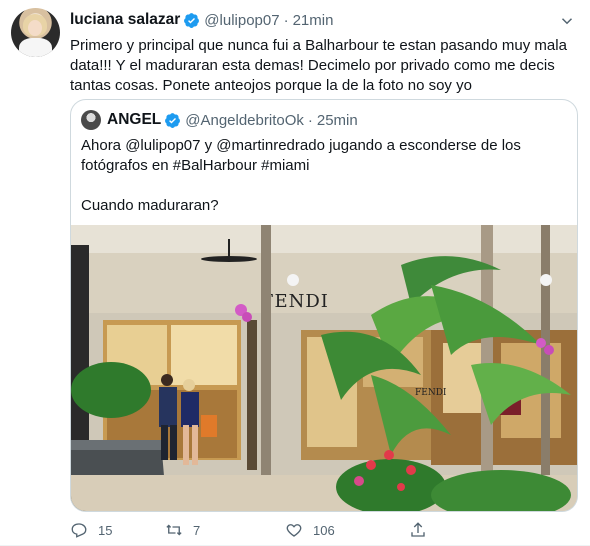 The height and width of the screenshot is (546, 590). I want to click on reply-count: 15, so click(105, 530).